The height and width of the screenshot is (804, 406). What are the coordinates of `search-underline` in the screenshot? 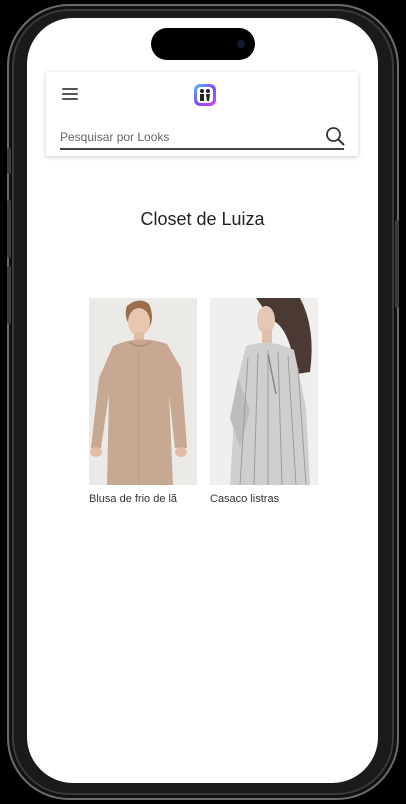 It's located at (202, 149).